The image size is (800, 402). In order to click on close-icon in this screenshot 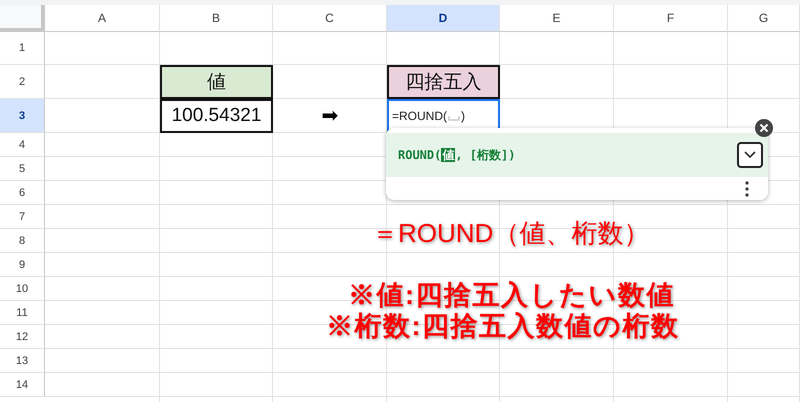, I will do `click(764, 128)`.